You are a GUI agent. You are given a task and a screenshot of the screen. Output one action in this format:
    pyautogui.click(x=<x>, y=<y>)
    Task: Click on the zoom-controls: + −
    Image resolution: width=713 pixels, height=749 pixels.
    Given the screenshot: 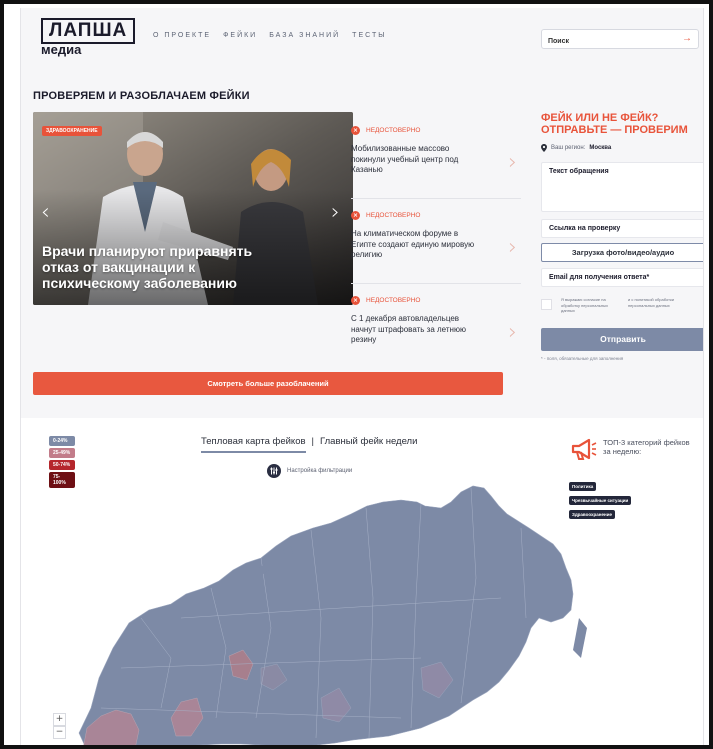 What is the action you would take?
    pyautogui.click(x=59, y=726)
    